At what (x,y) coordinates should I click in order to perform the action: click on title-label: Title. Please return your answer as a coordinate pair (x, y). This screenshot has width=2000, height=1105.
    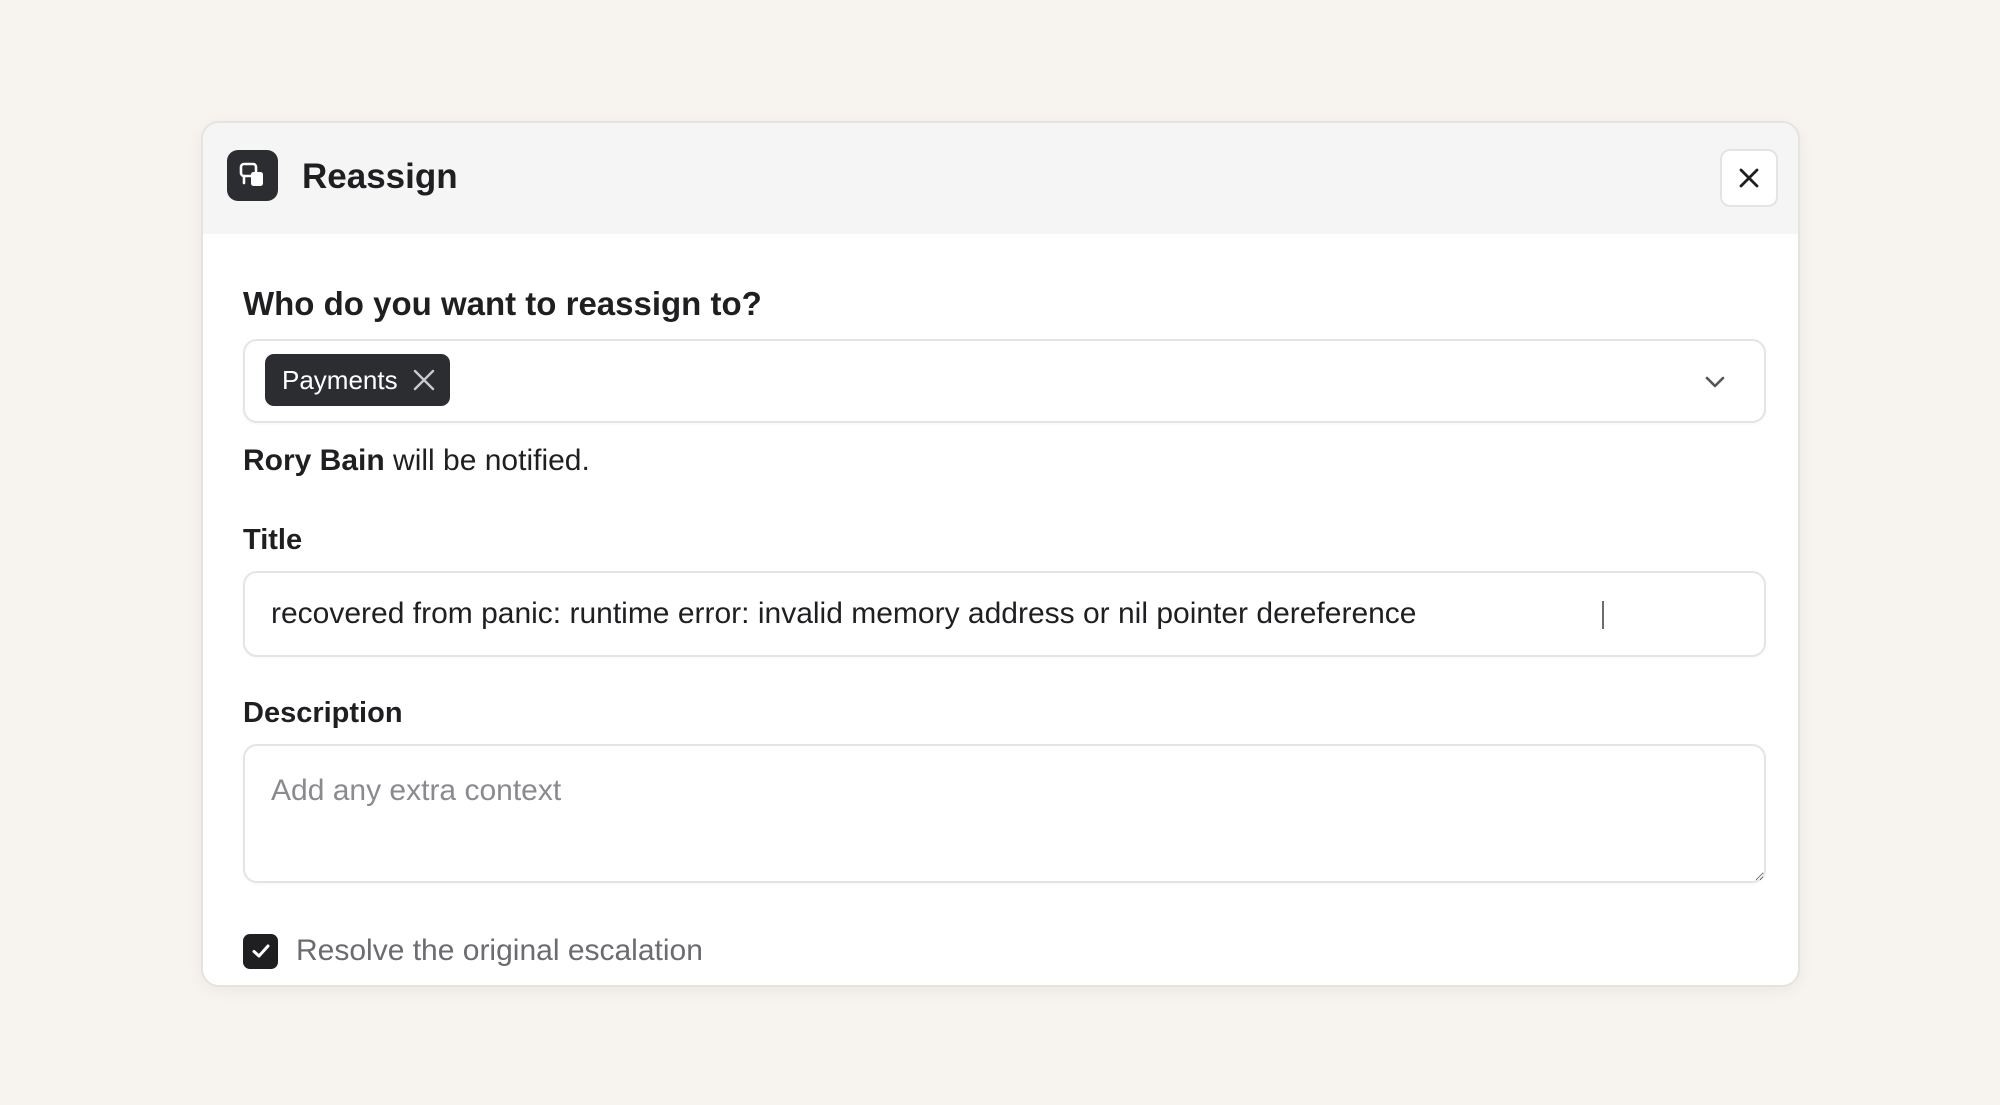
    Looking at the image, I should click on (273, 540).